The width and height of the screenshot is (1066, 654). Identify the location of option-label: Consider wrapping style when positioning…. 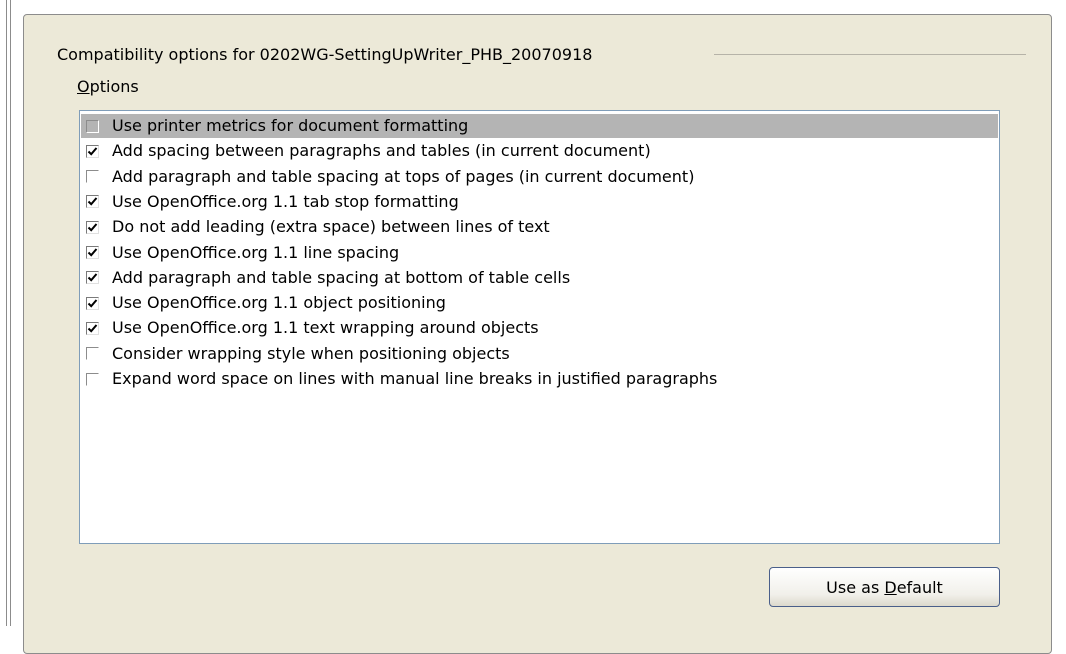
(311, 353).